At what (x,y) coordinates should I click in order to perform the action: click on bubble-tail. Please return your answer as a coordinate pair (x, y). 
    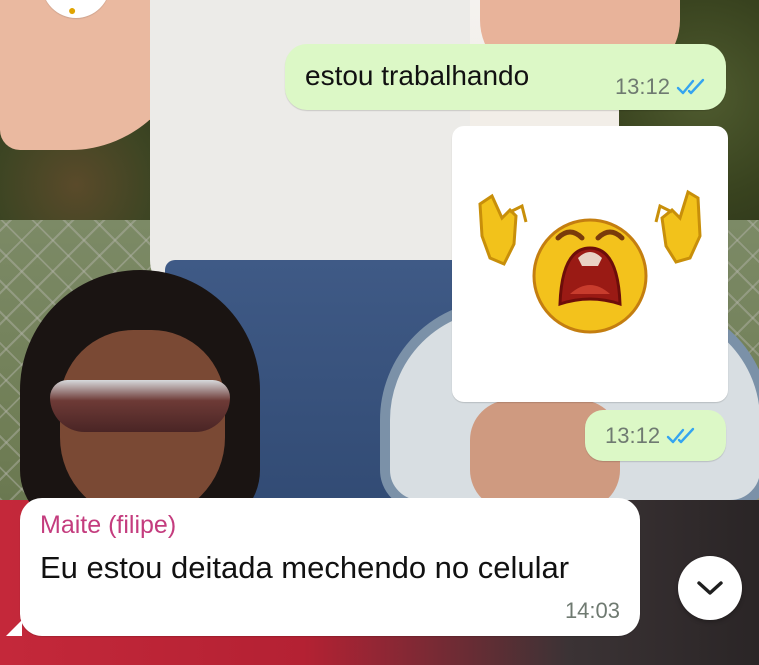
    Looking at the image, I should click on (14, 628).